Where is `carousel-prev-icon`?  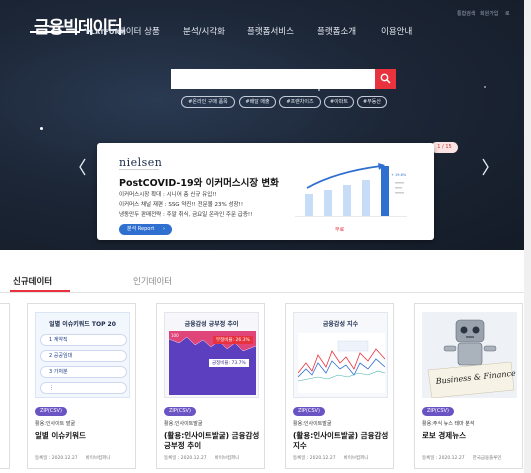
carousel-prev-icon is located at coordinates (82, 167).